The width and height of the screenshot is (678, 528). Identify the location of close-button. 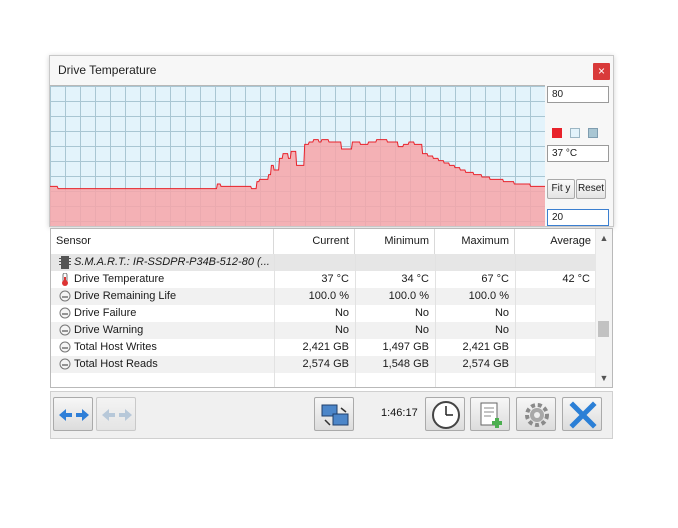
(582, 414).